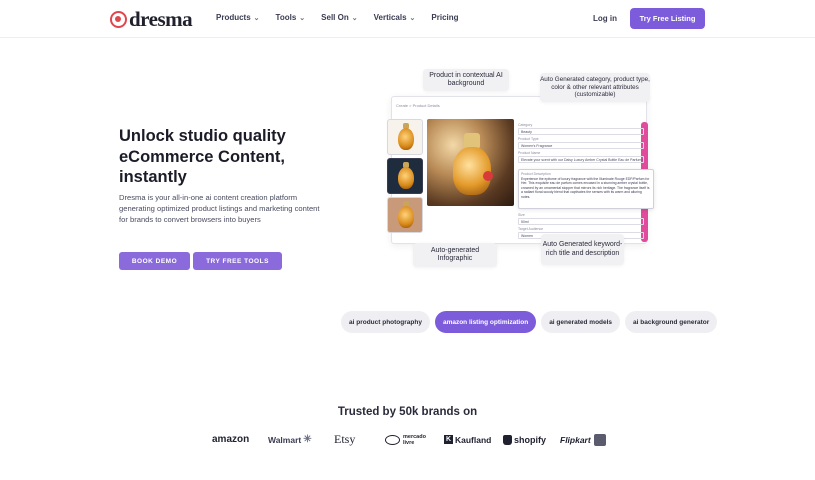 This screenshot has width=815, height=480. I want to click on field-label: Target Audience, so click(531, 229).